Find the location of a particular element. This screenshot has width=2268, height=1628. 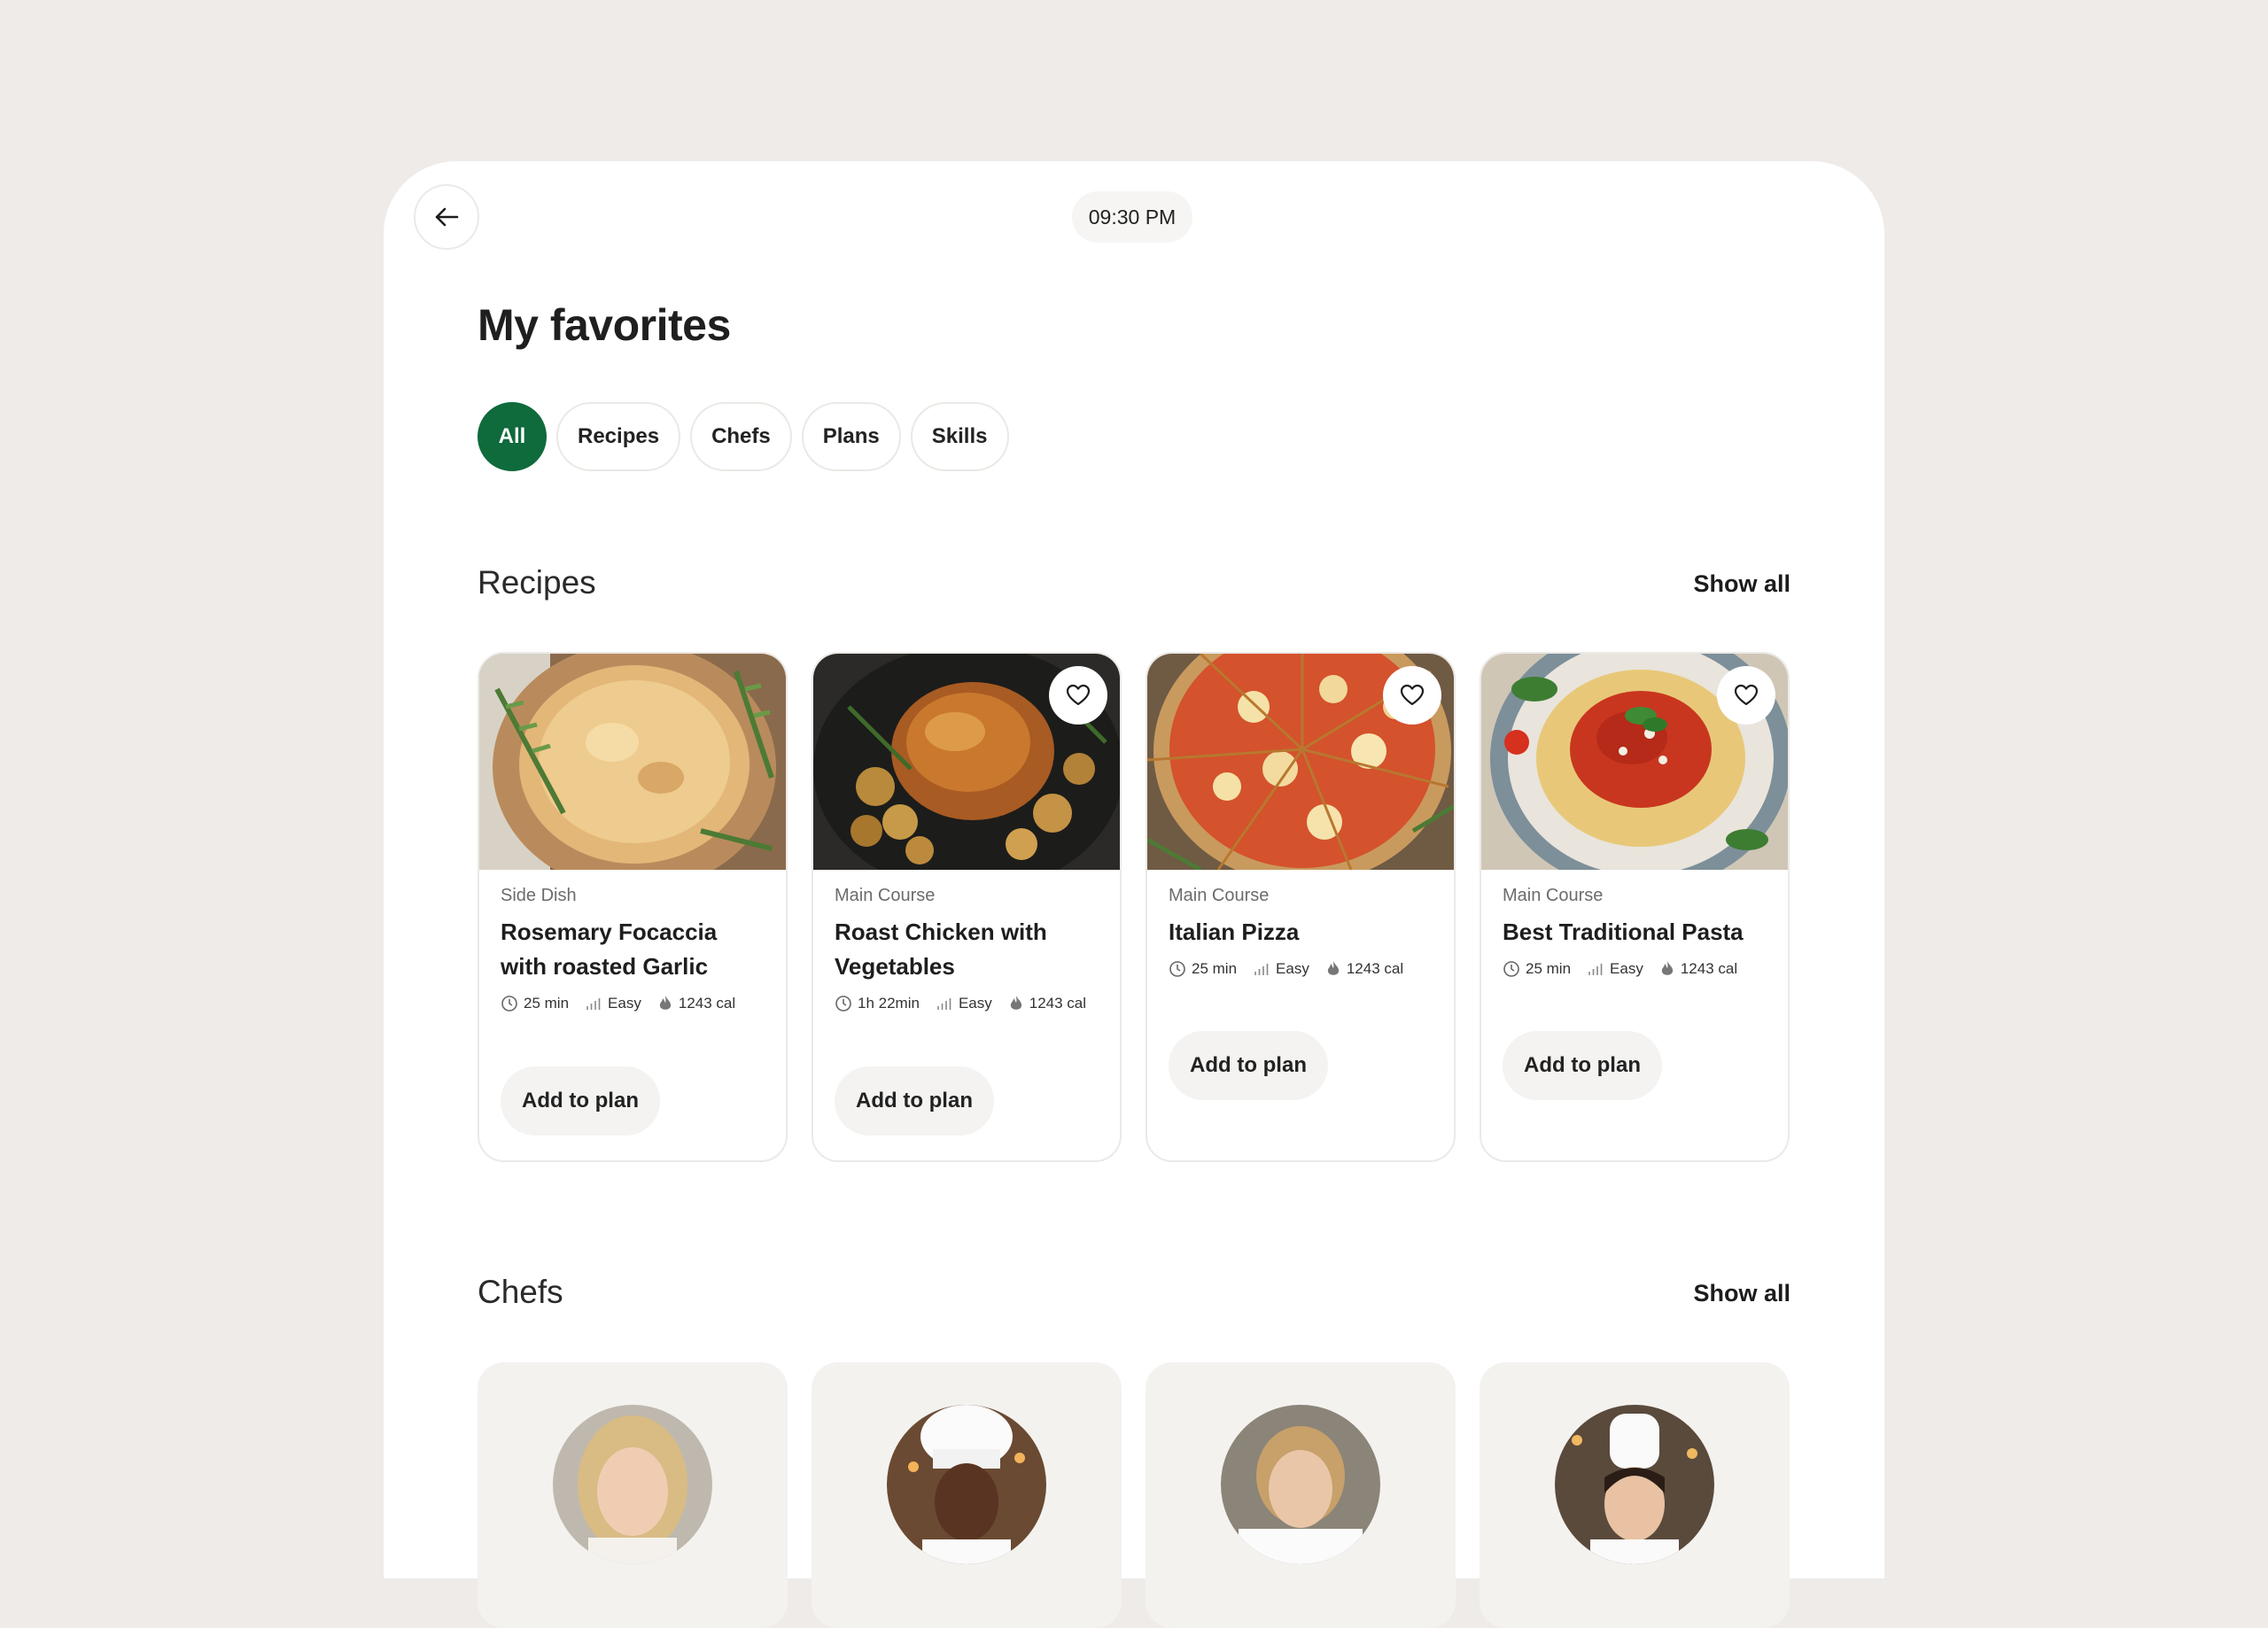

chef-cards is located at coordinates (1134, 1495).